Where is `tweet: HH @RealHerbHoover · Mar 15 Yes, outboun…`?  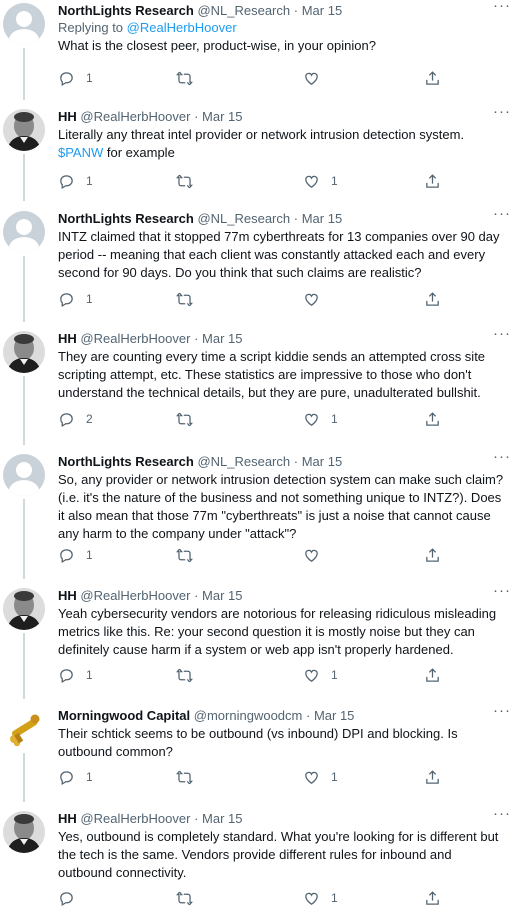 tweet: HH @RealHerbHoover · Mar 15 Yes, outboun… is located at coordinates (259, 860).